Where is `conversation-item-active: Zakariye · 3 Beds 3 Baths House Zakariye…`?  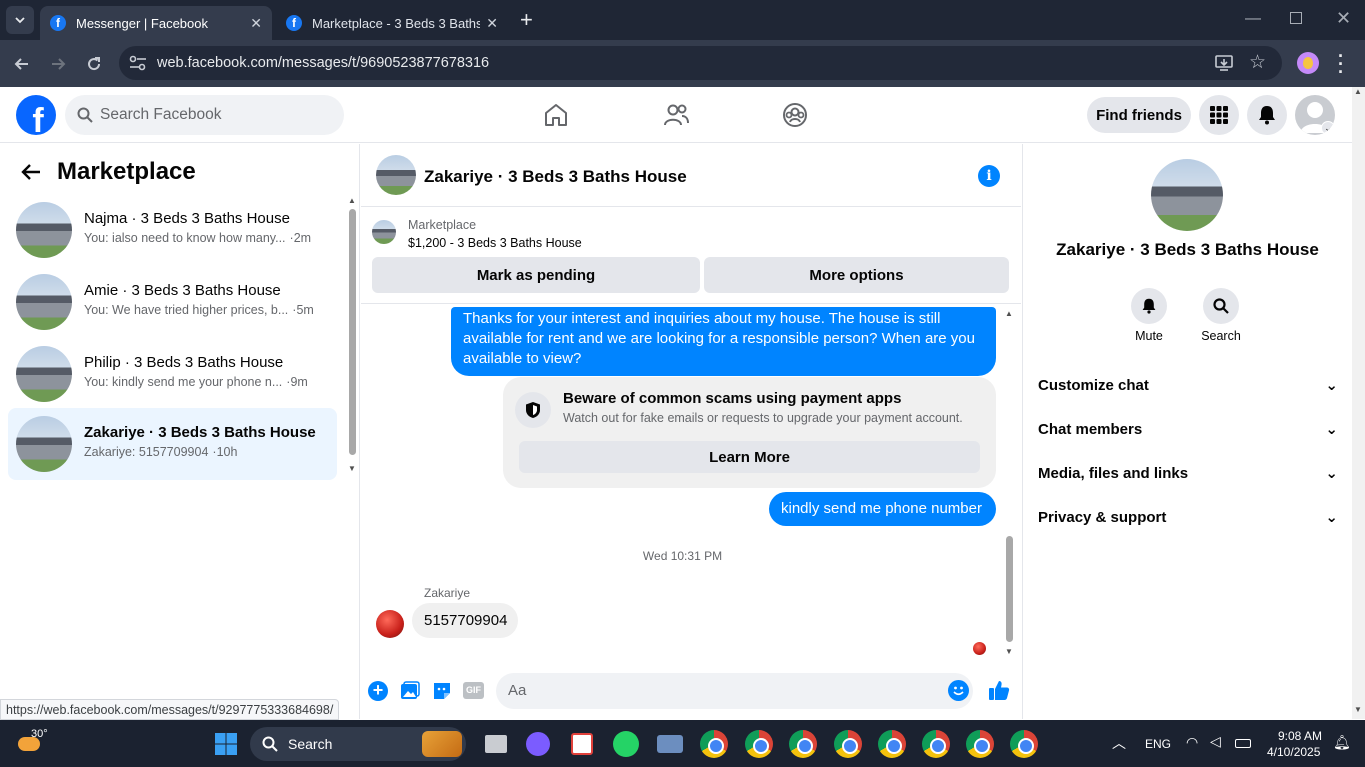 conversation-item-active: Zakariye · 3 Beds 3 Baths House Zakariye… is located at coordinates (172, 444).